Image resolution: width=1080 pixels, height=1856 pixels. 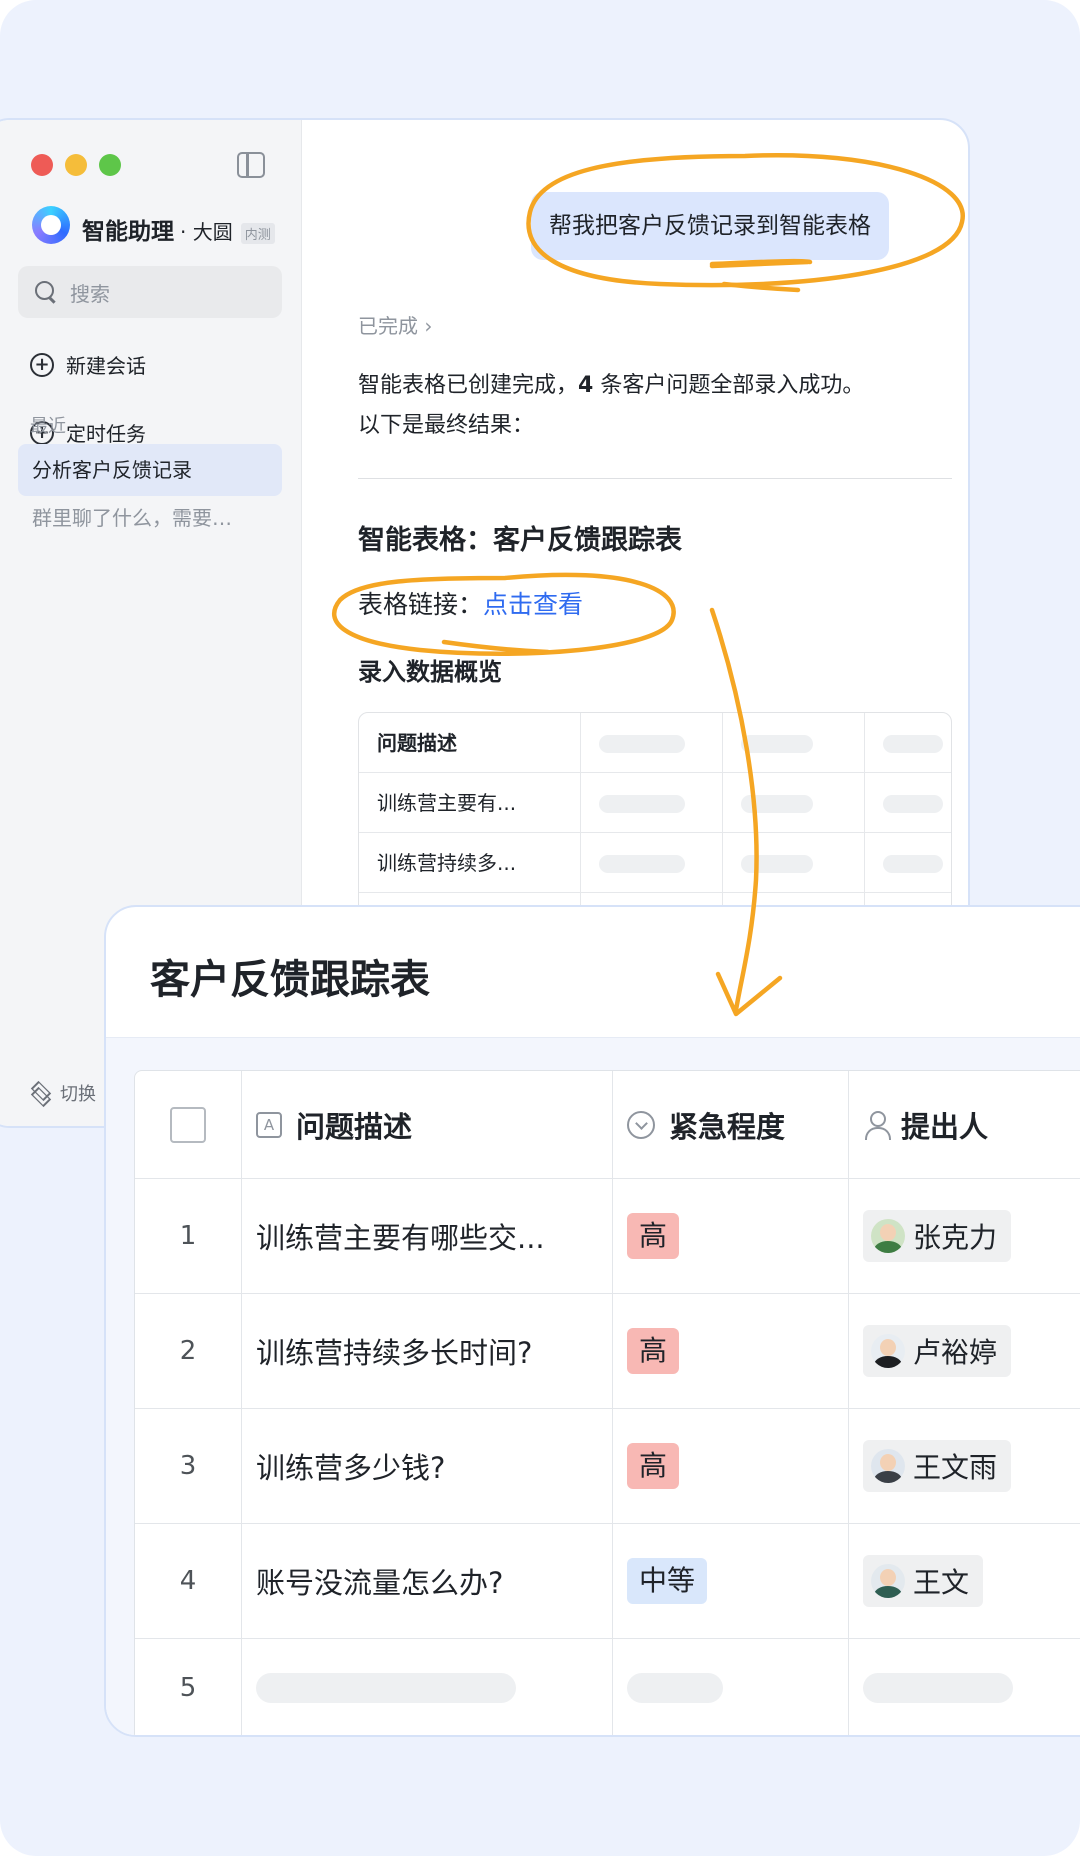 I want to click on answer-text: 条客户问题全部录入成功。, so click(x=729, y=385).